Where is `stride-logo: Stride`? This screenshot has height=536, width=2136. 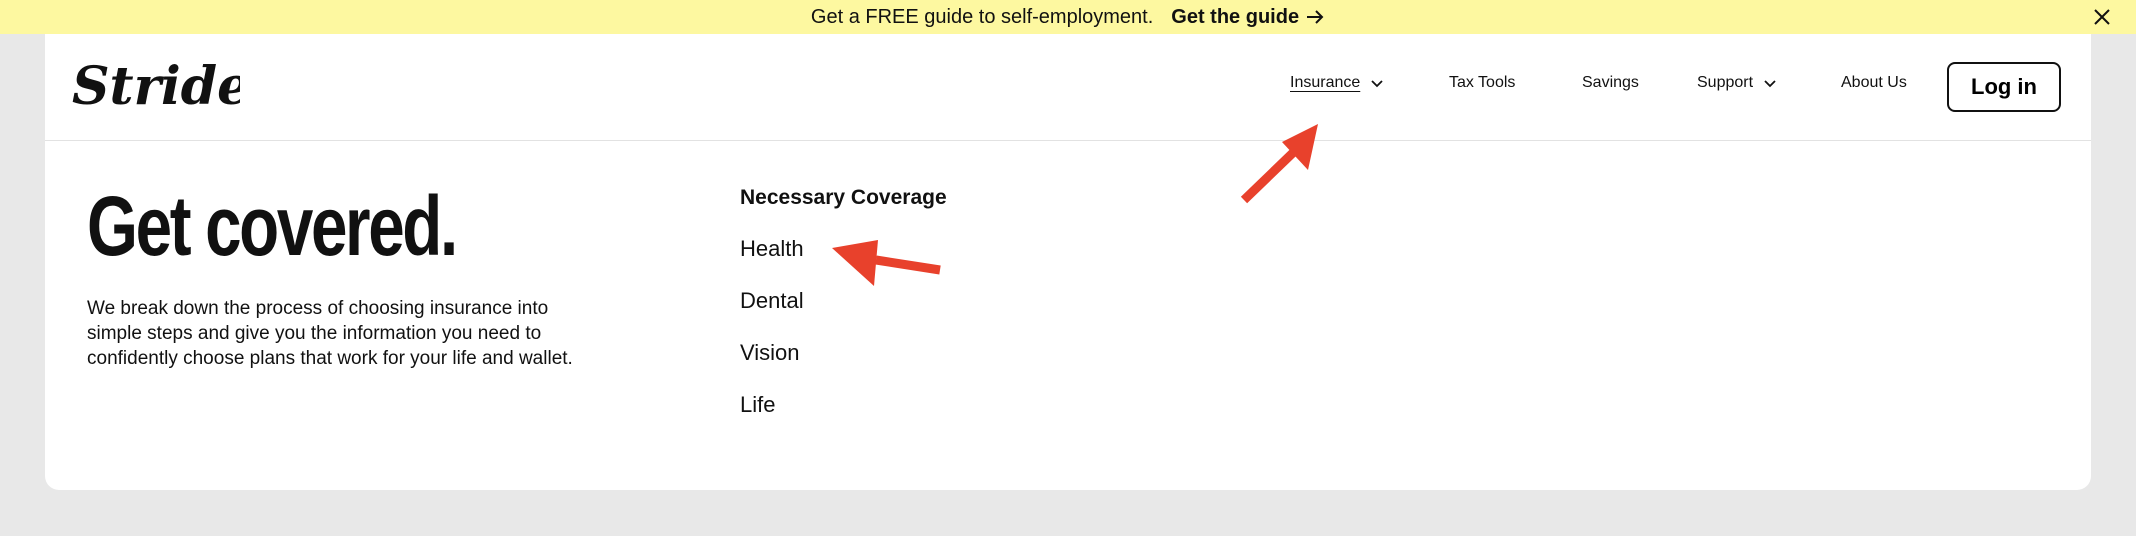
stride-logo: Stride is located at coordinates (160, 88).